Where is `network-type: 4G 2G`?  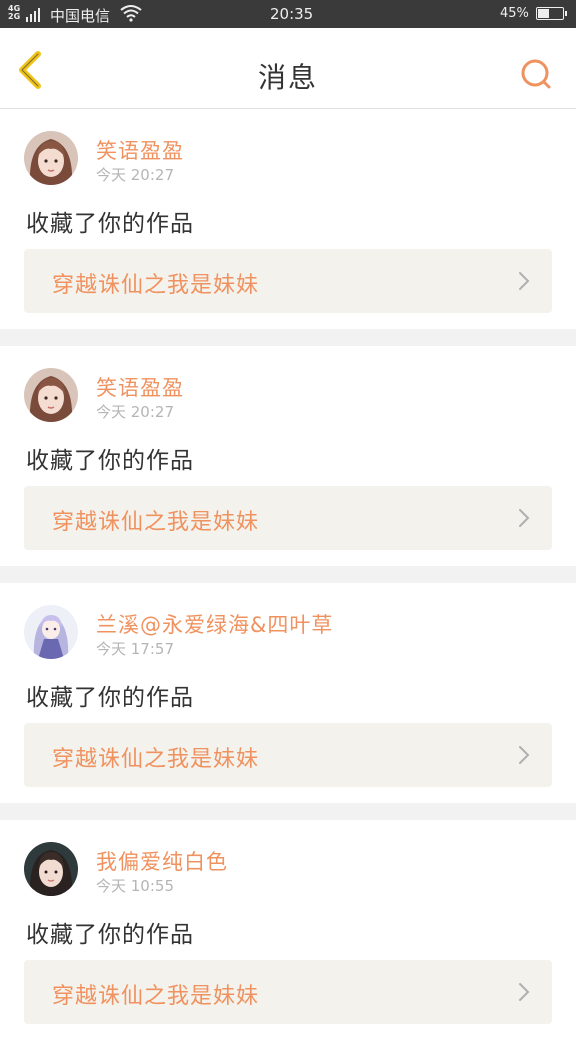 network-type: 4G 2G is located at coordinates (14, 12).